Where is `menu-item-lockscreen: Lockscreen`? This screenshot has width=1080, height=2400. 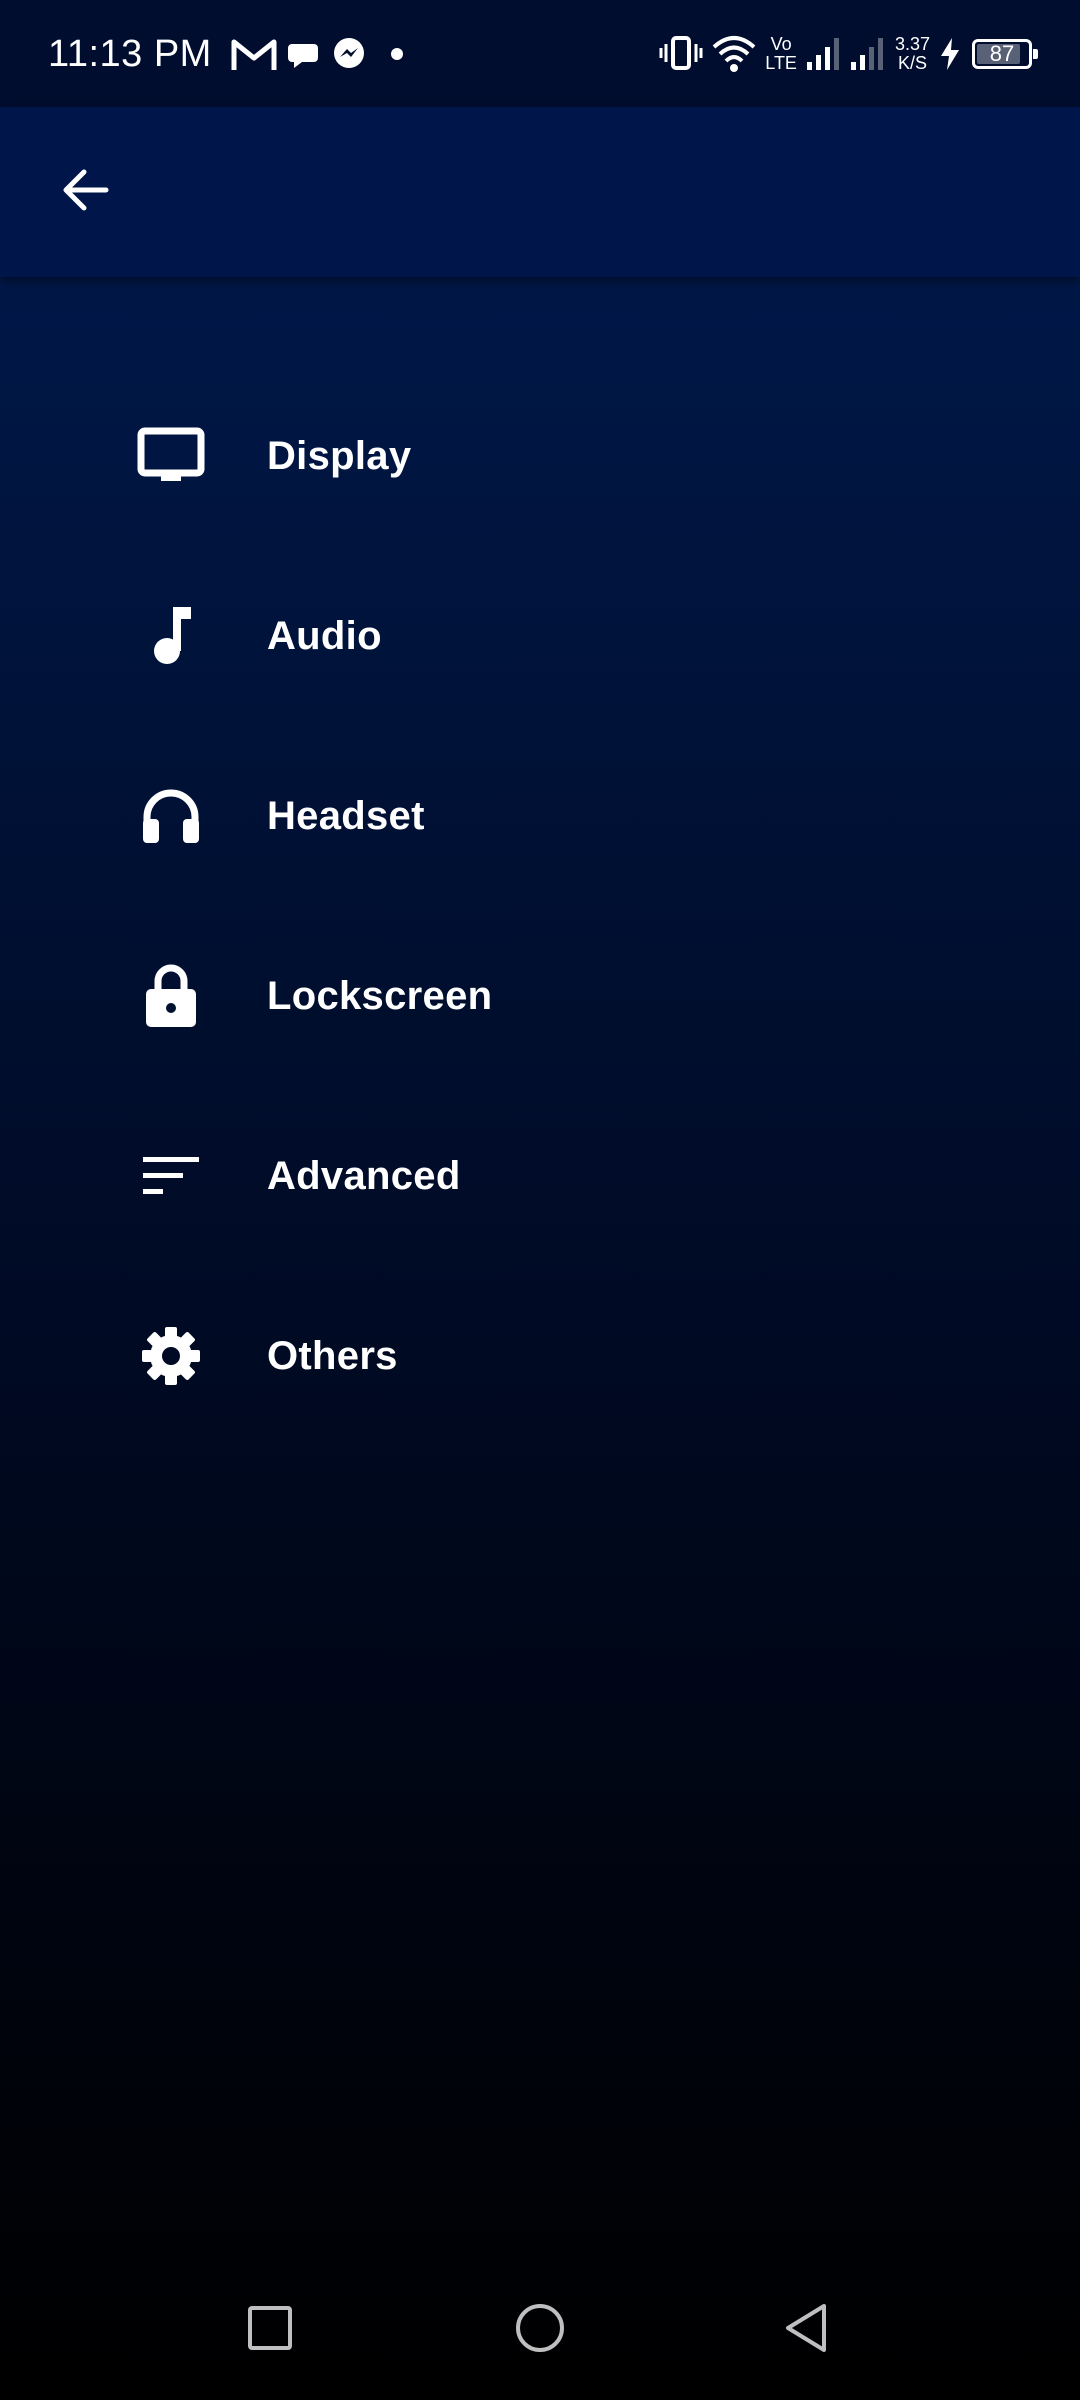
menu-item-lockscreen: Lockscreen is located at coordinates (540, 996).